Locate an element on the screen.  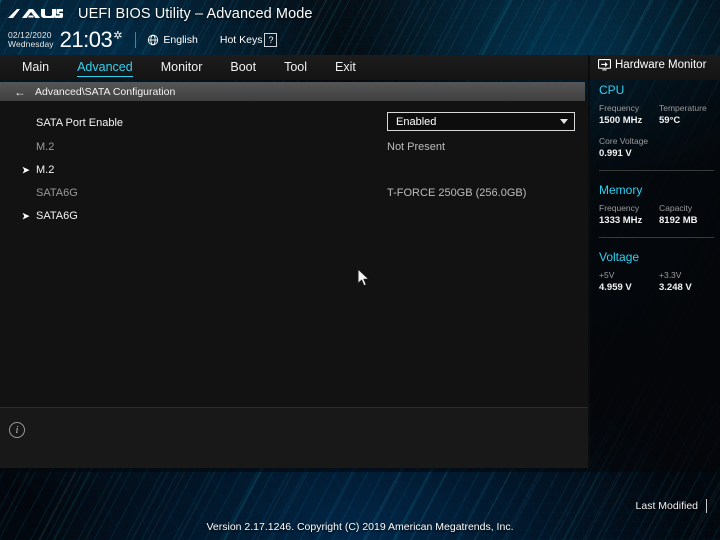
hw-metric-value: 3.248 V is located at coordinates (675, 287).